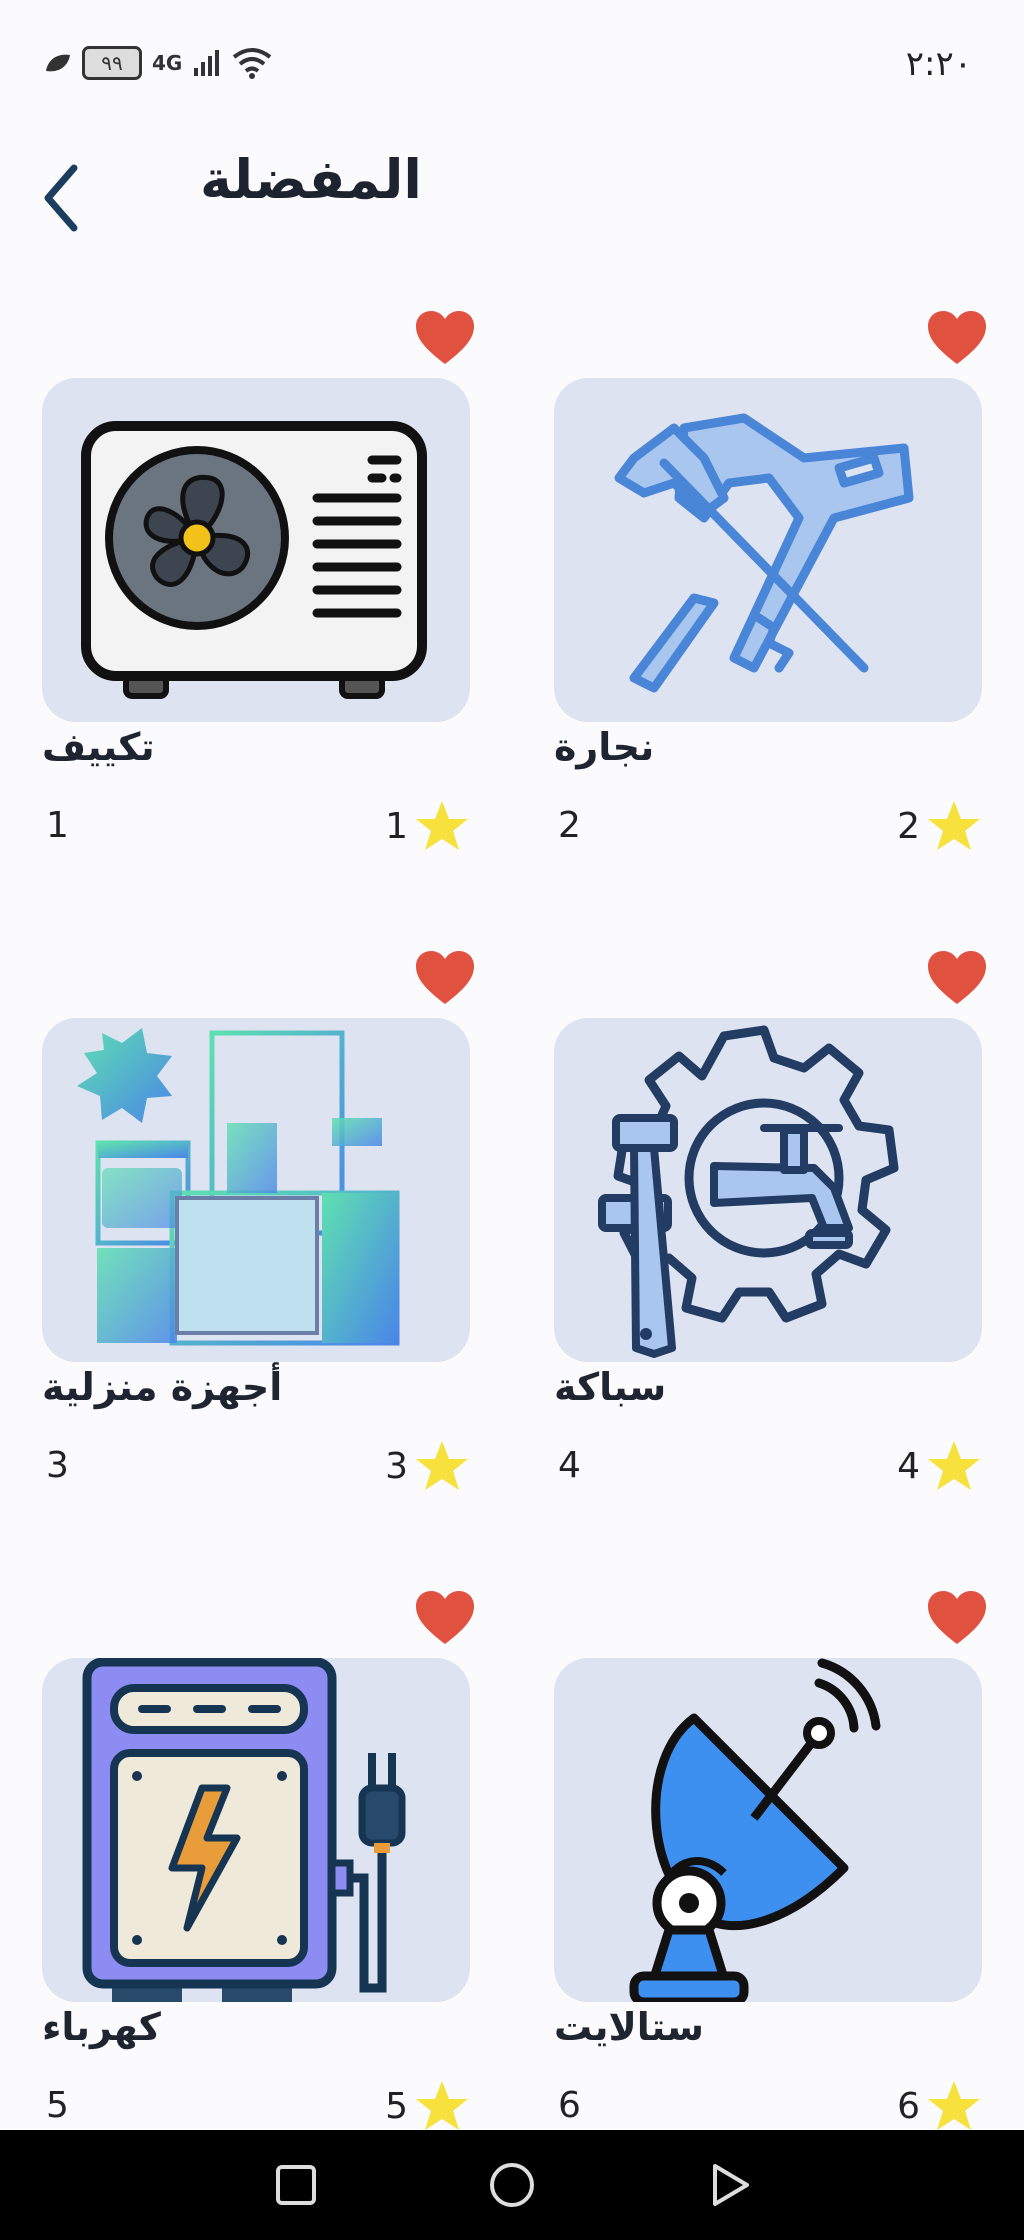 This screenshot has height=2240, width=1024. Describe the element at coordinates (908, 826) in the screenshot. I see `rating-value: 2` at that location.